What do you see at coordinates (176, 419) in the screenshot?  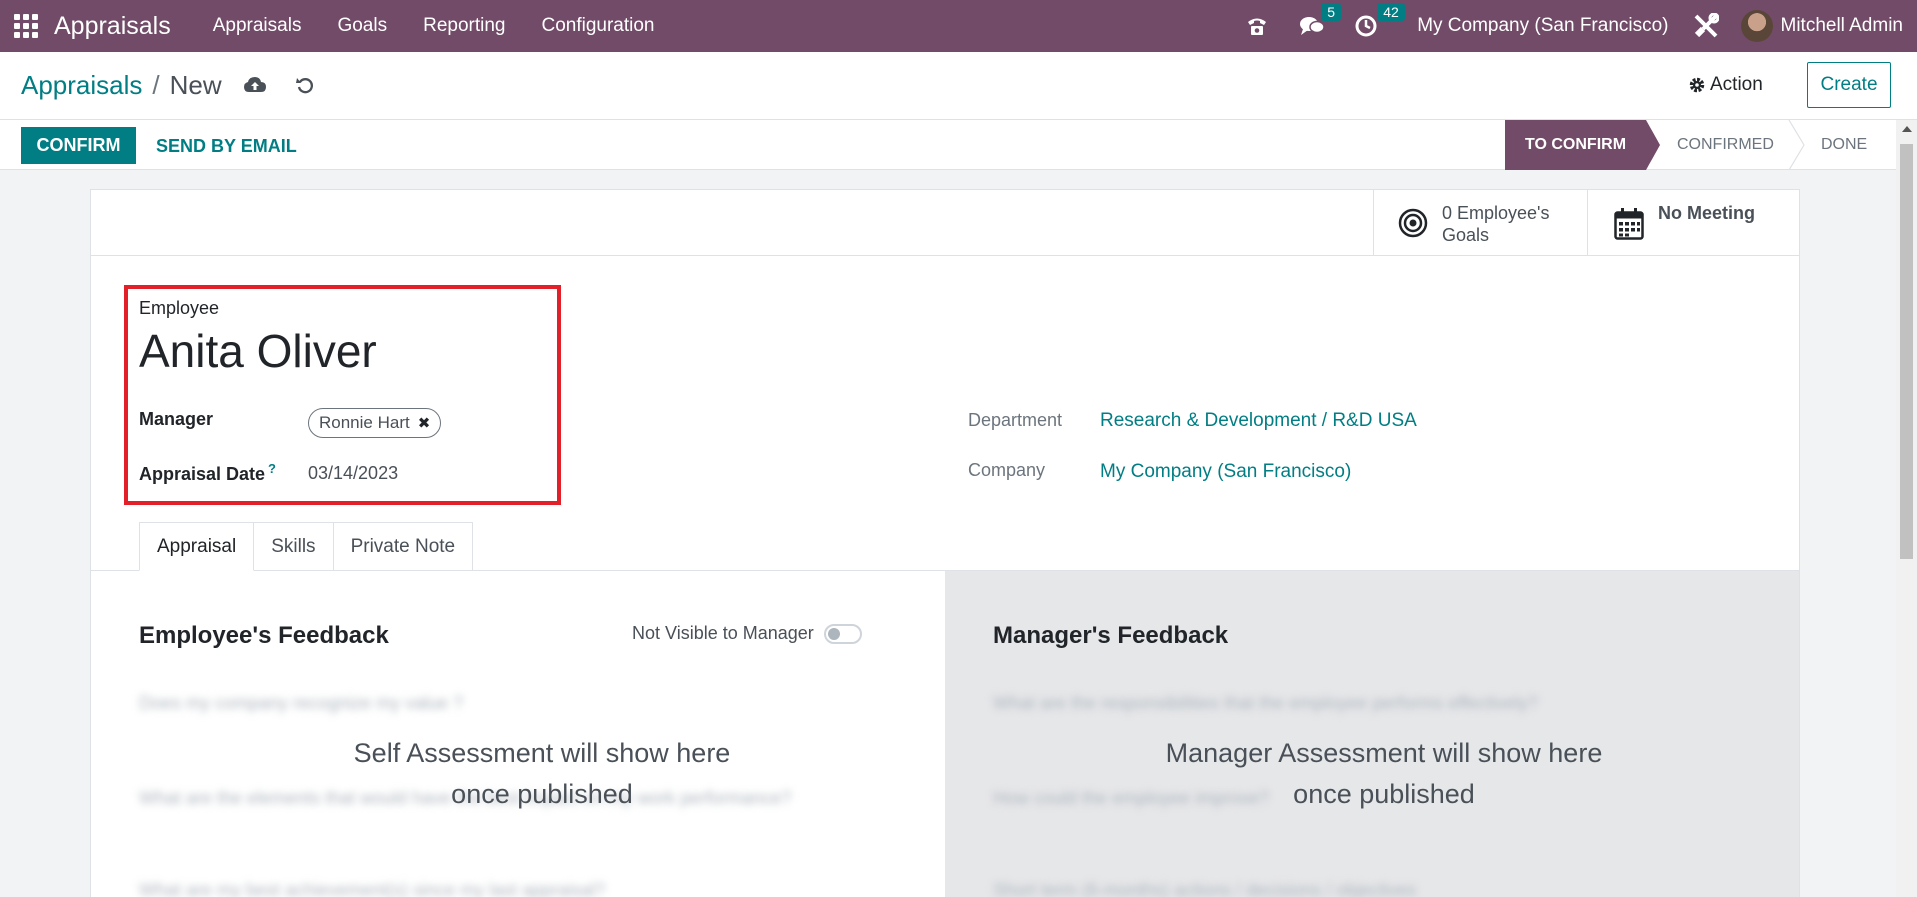 I see `manager-label: Manager` at bounding box center [176, 419].